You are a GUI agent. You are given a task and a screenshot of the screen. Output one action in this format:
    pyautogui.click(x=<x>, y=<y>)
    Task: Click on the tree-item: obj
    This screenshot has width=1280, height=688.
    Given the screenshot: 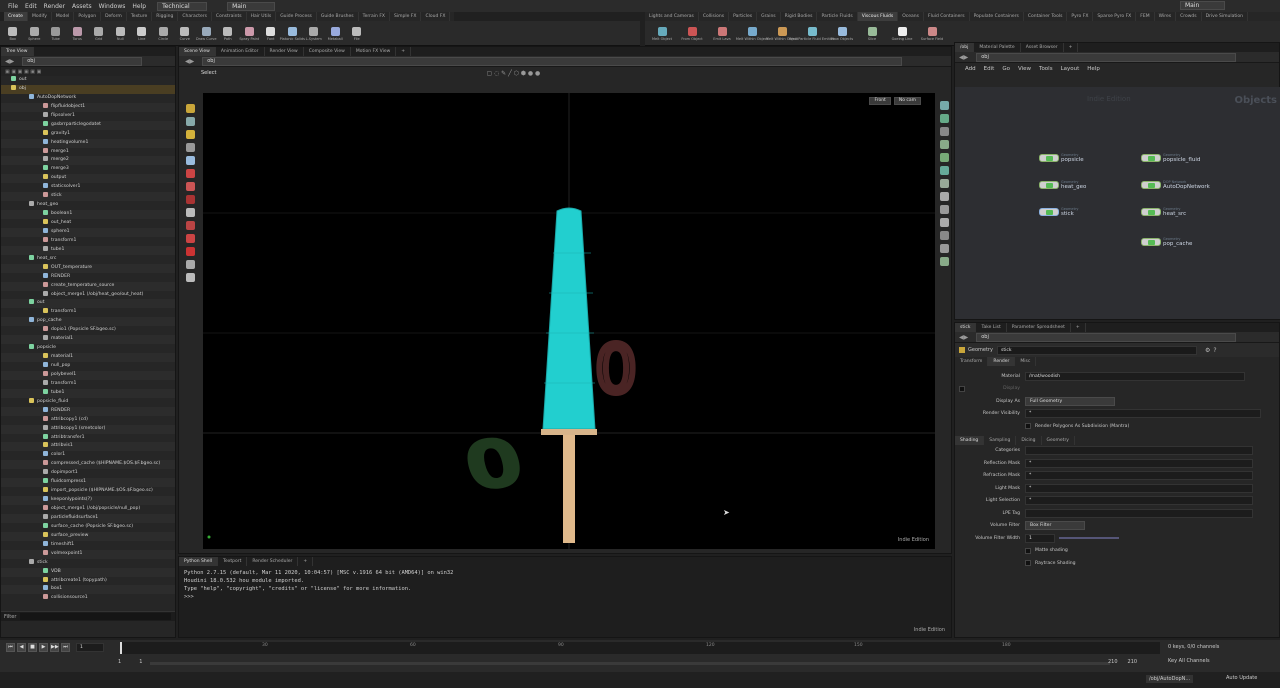 What is the action you would take?
    pyautogui.click(x=88, y=89)
    